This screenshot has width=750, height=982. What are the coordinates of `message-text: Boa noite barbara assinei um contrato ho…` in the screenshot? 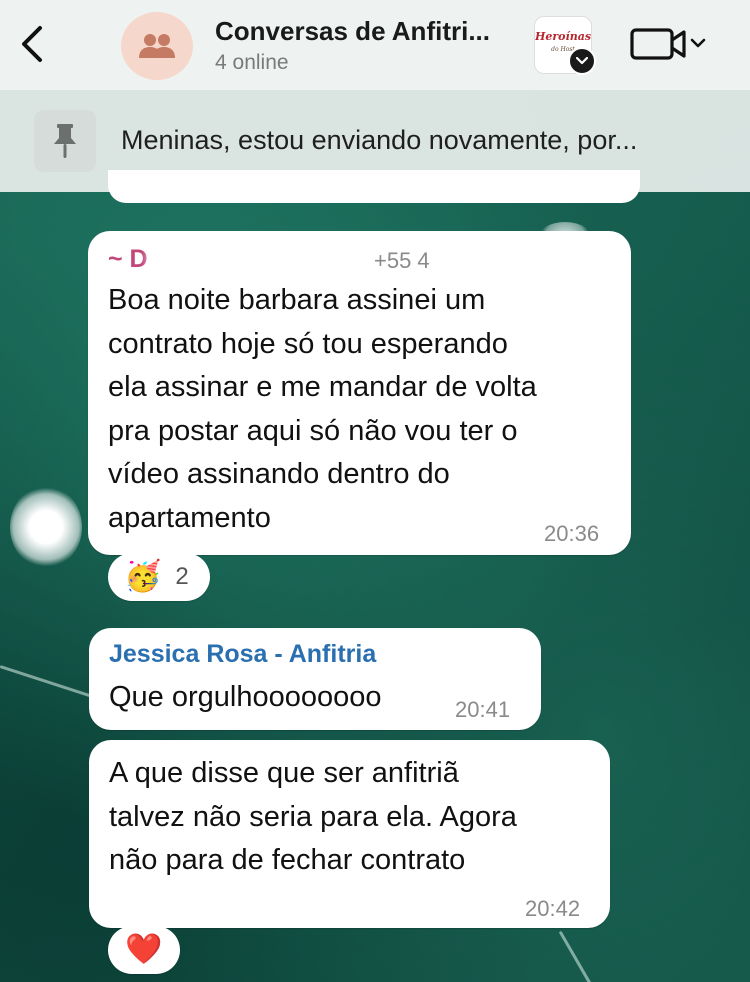 It's located at (322, 409).